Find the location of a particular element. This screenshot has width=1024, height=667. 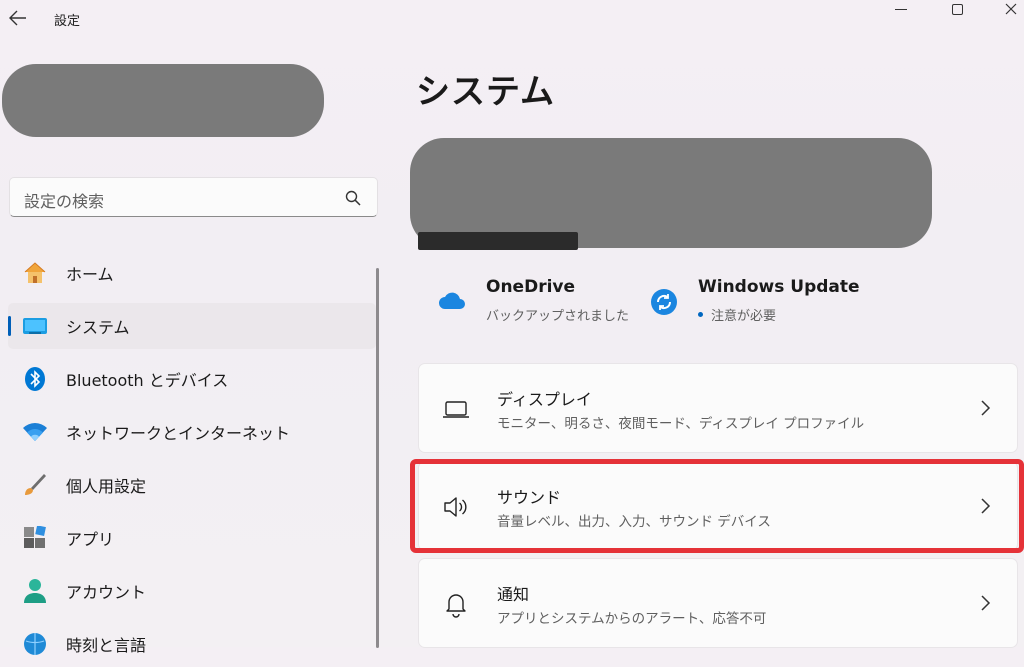

laptop-icon is located at coordinates (456, 409).